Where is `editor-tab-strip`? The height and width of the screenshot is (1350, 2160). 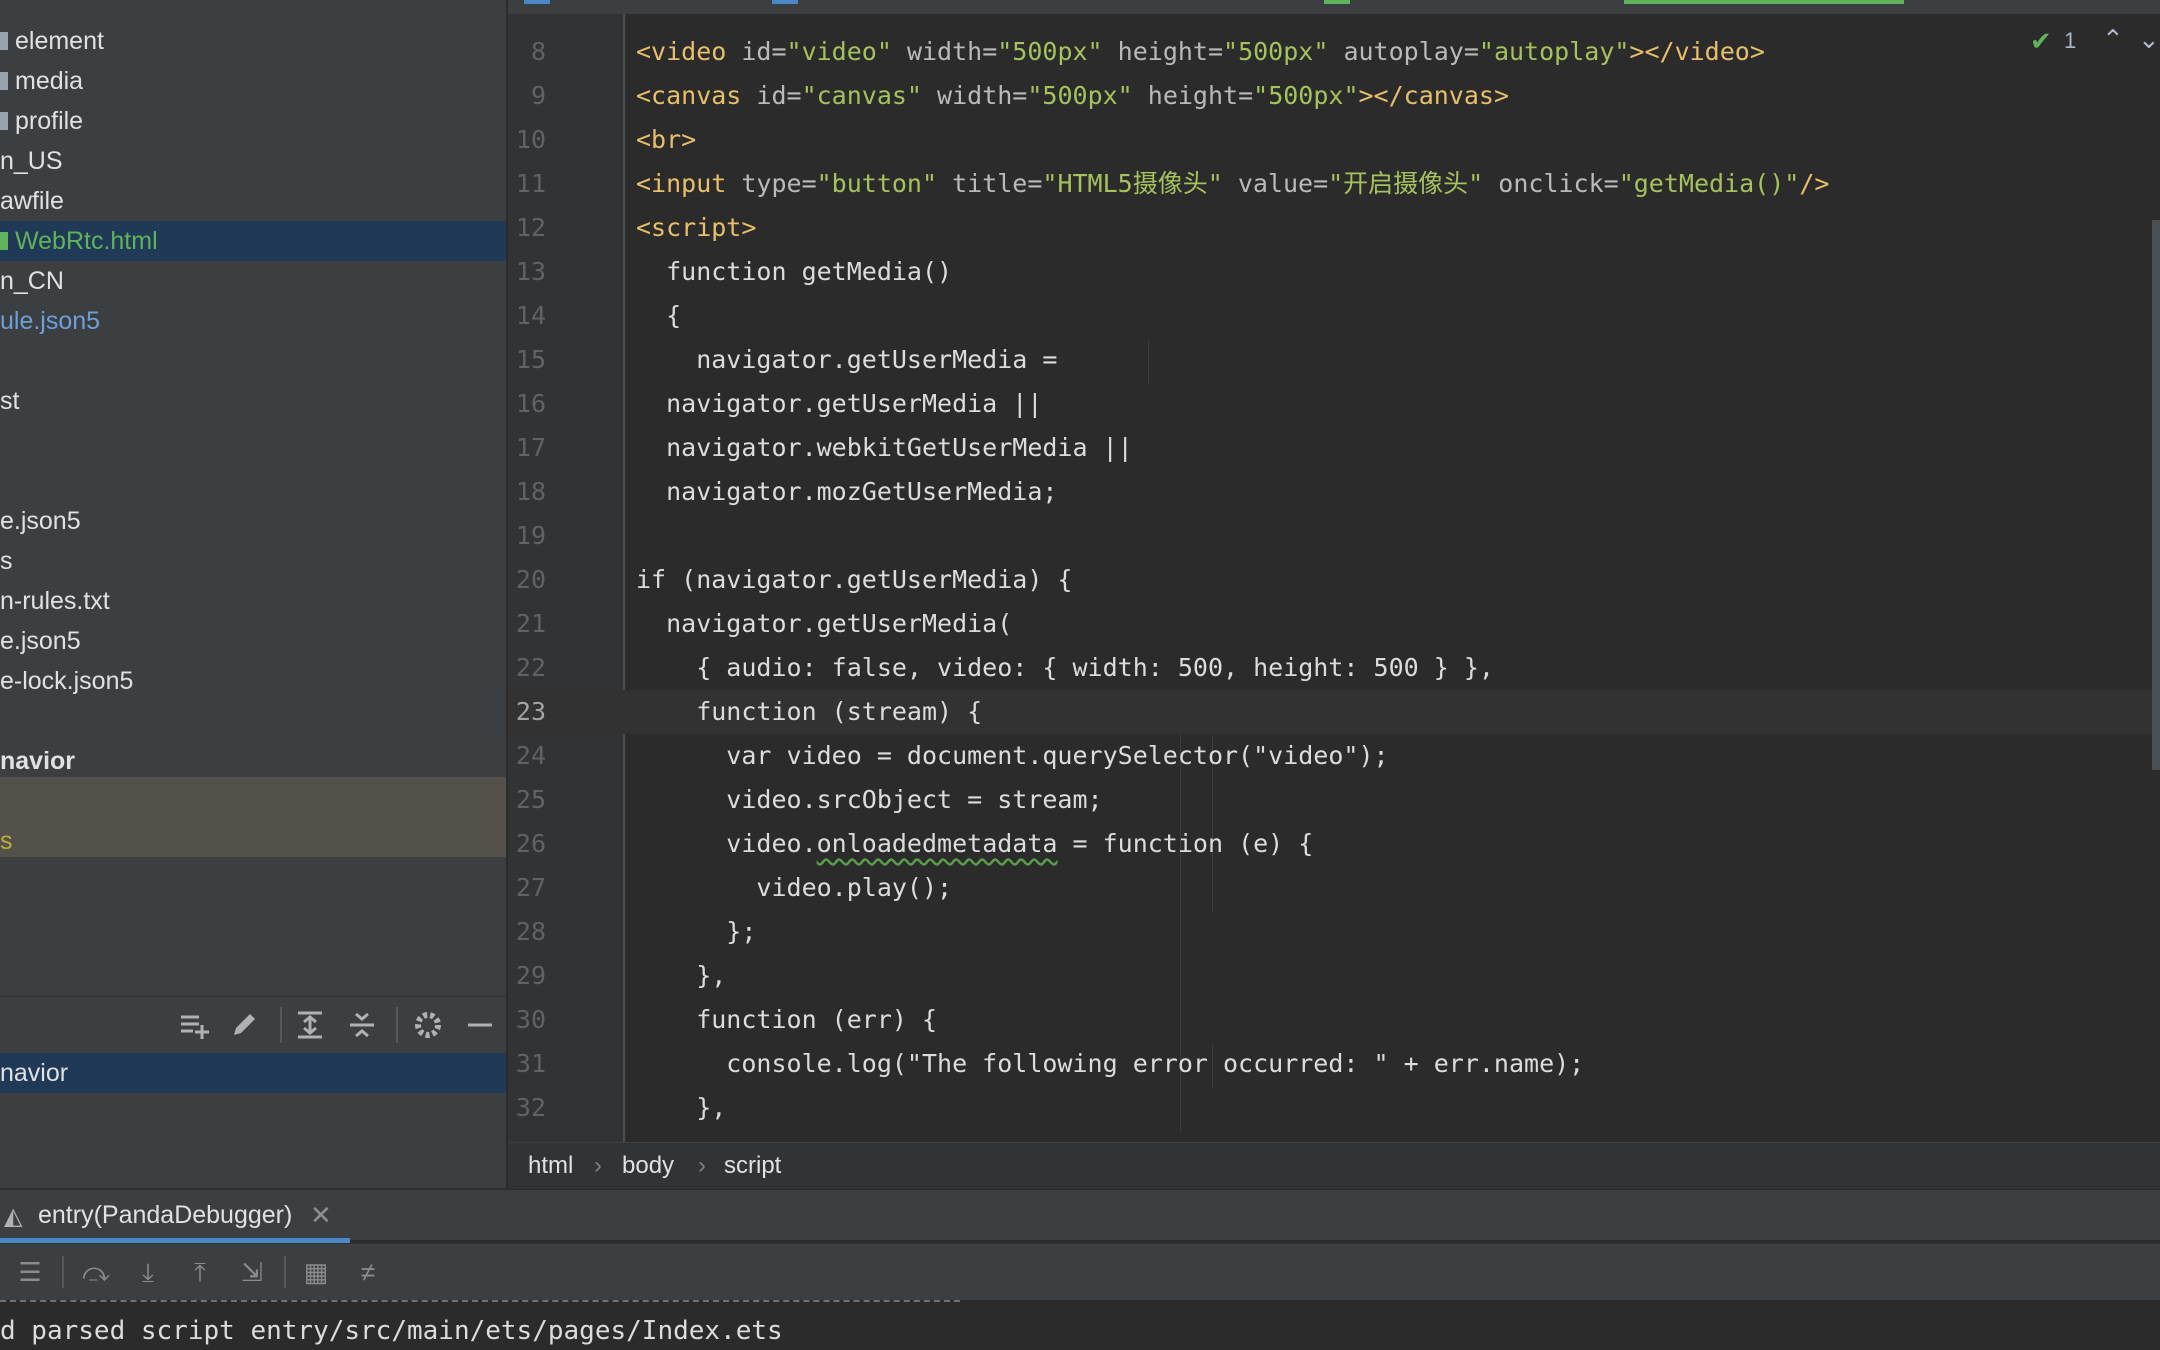 editor-tab-strip is located at coordinates (1334, 7).